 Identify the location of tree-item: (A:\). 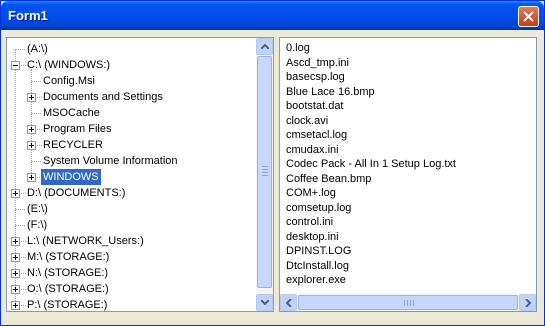
(132, 49).